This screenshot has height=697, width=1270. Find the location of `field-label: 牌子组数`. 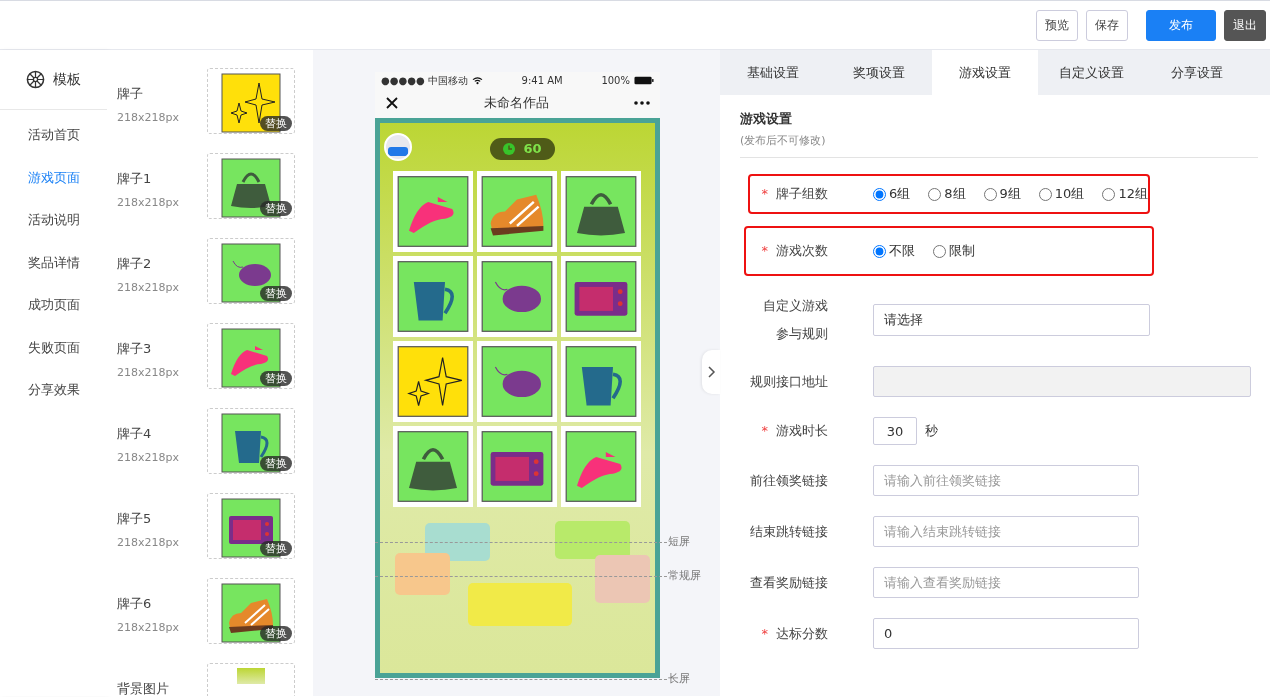

field-label: 牌子组数 is located at coordinates (802, 194).